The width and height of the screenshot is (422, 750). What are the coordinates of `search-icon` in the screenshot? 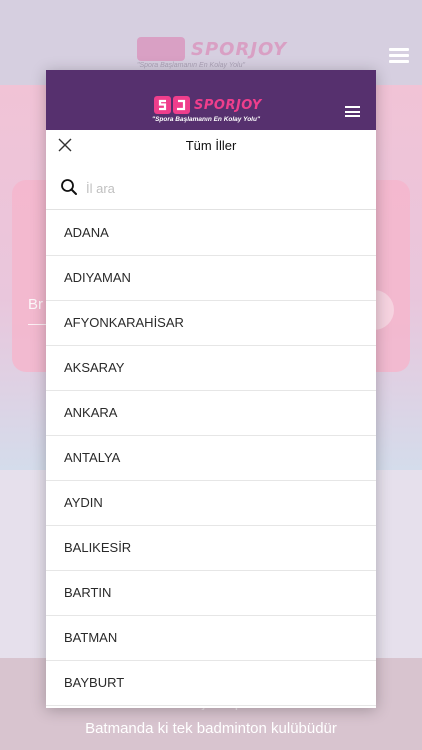 It's located at (69, 187).